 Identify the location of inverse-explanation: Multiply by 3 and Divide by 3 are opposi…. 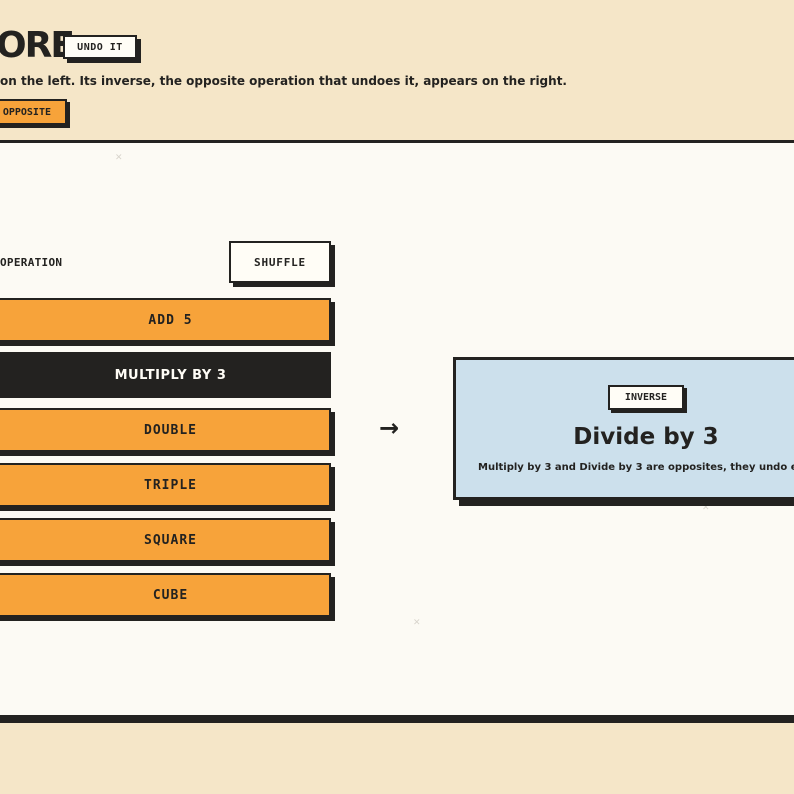
(636, 467).